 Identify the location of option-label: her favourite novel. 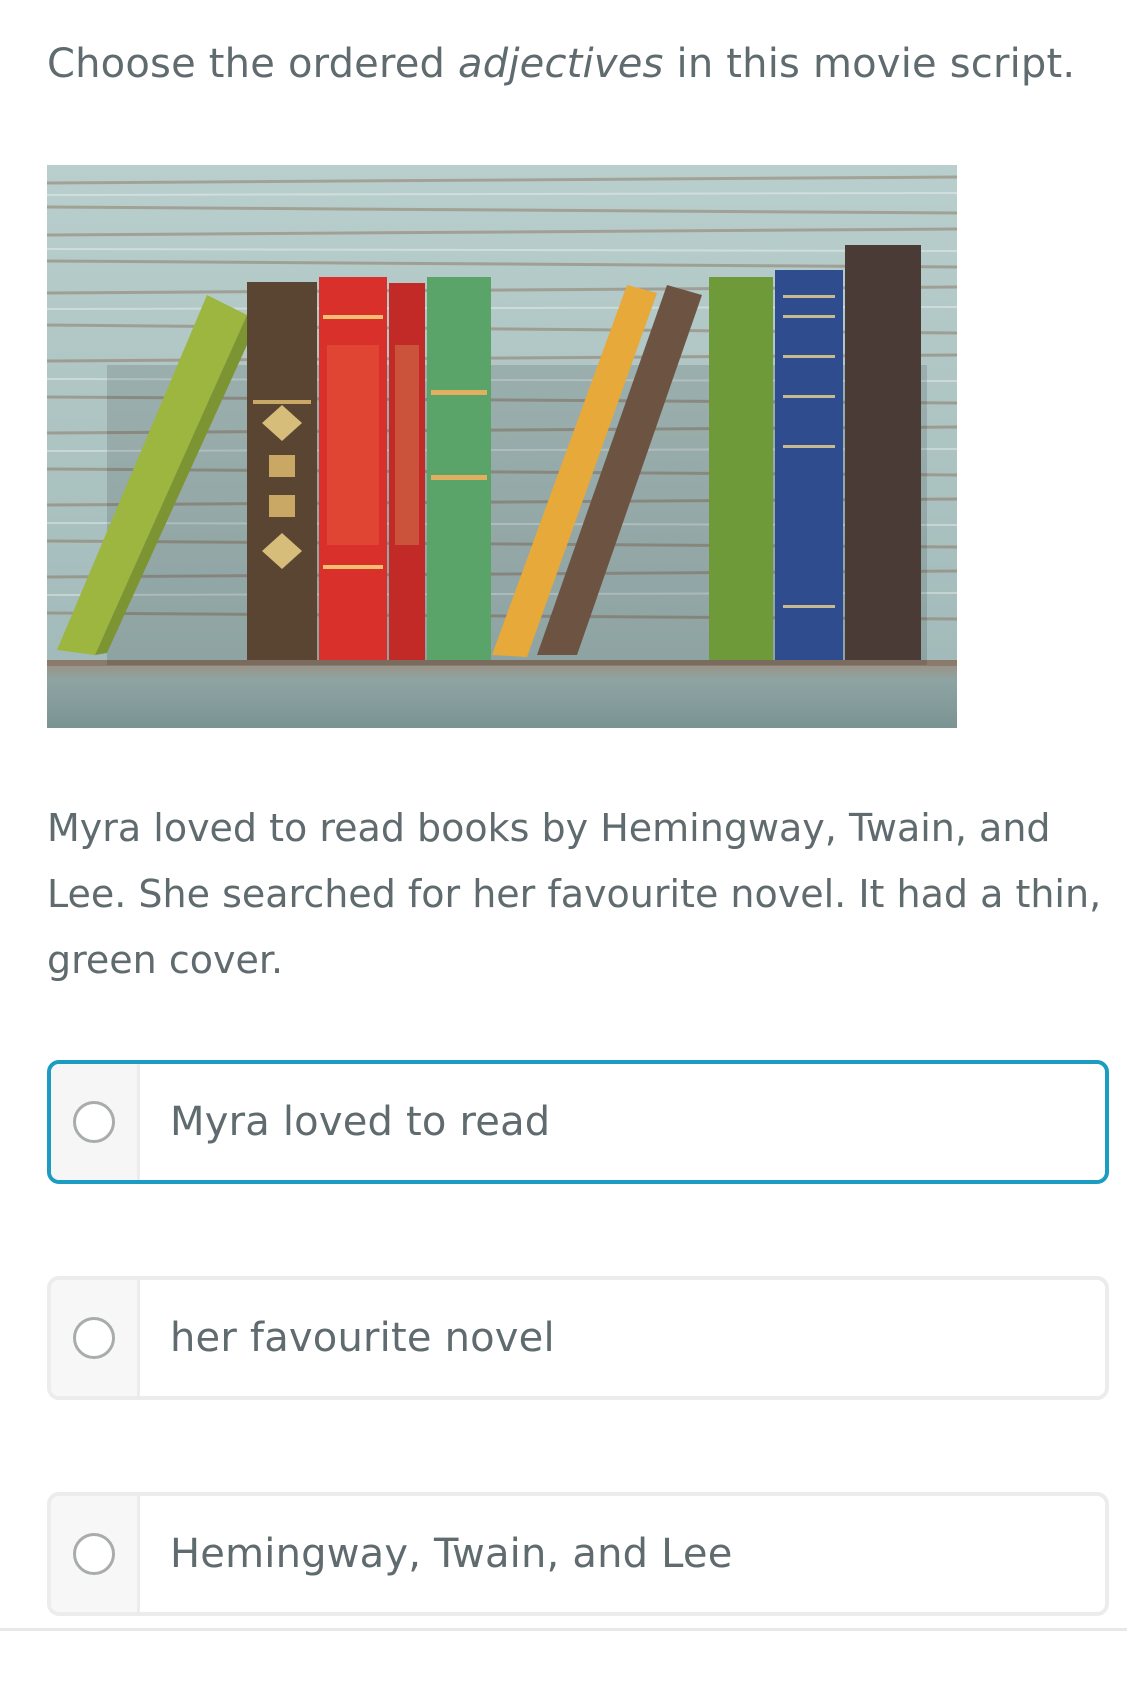
(362, 1338).